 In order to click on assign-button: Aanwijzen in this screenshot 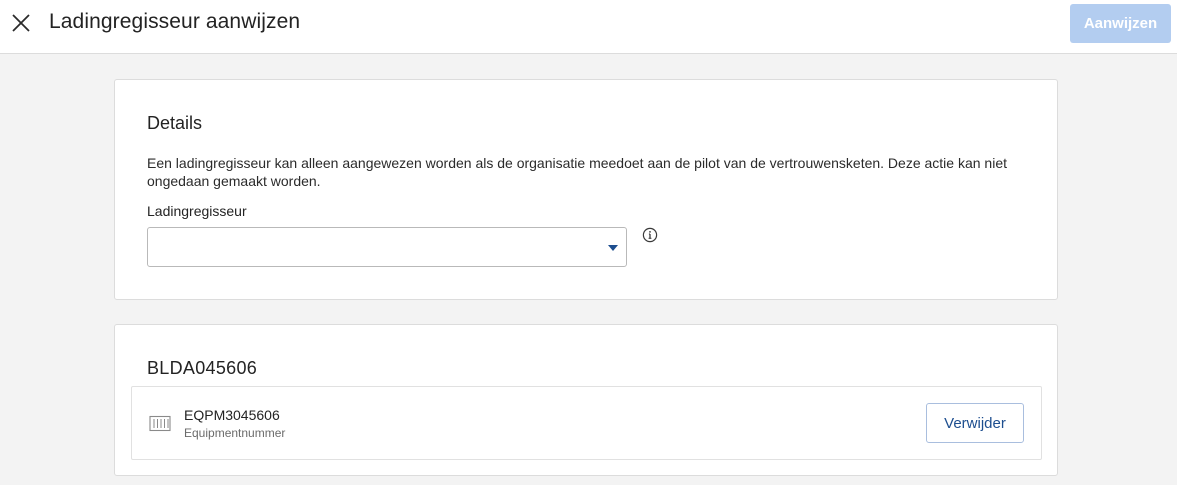, I will do `click(1120, 23)`.